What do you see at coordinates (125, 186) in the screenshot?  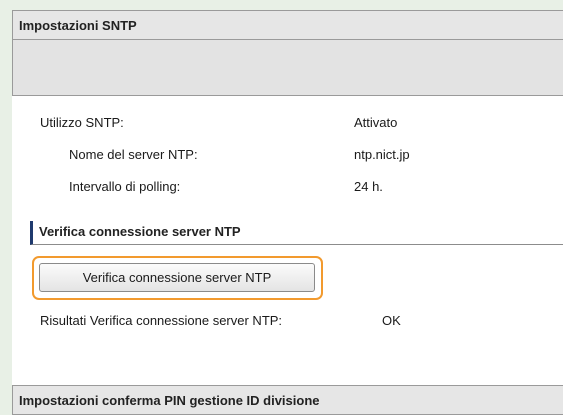 I see `polling-interval-label: Intervallo di polling:` at bounding box center [125, 186].